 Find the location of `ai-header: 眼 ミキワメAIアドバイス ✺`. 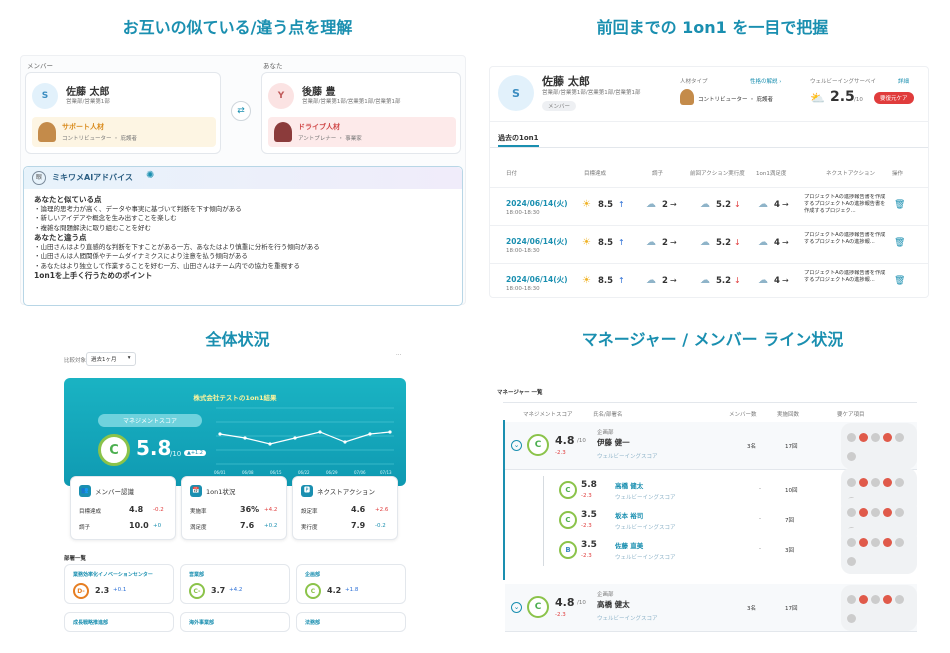

ai-header: 眼 ミキワメAIアドバイス ✺ is located at coordinates (243, 178).